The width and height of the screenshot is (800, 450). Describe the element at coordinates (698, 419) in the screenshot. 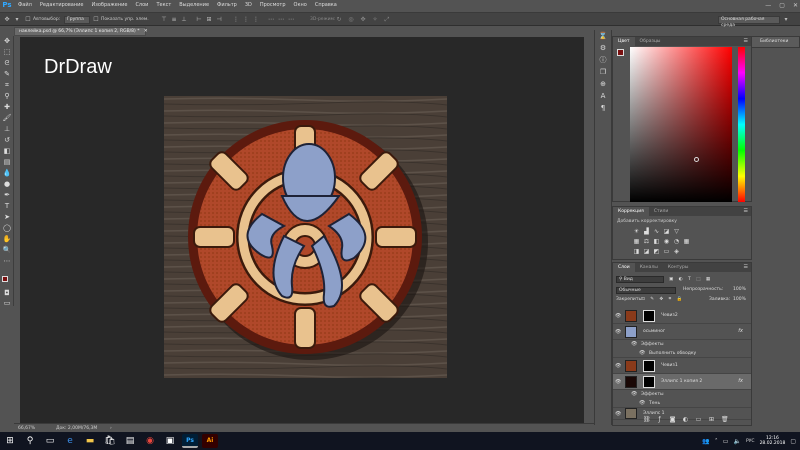

I see `group-folder-icon: ▭` at that location.